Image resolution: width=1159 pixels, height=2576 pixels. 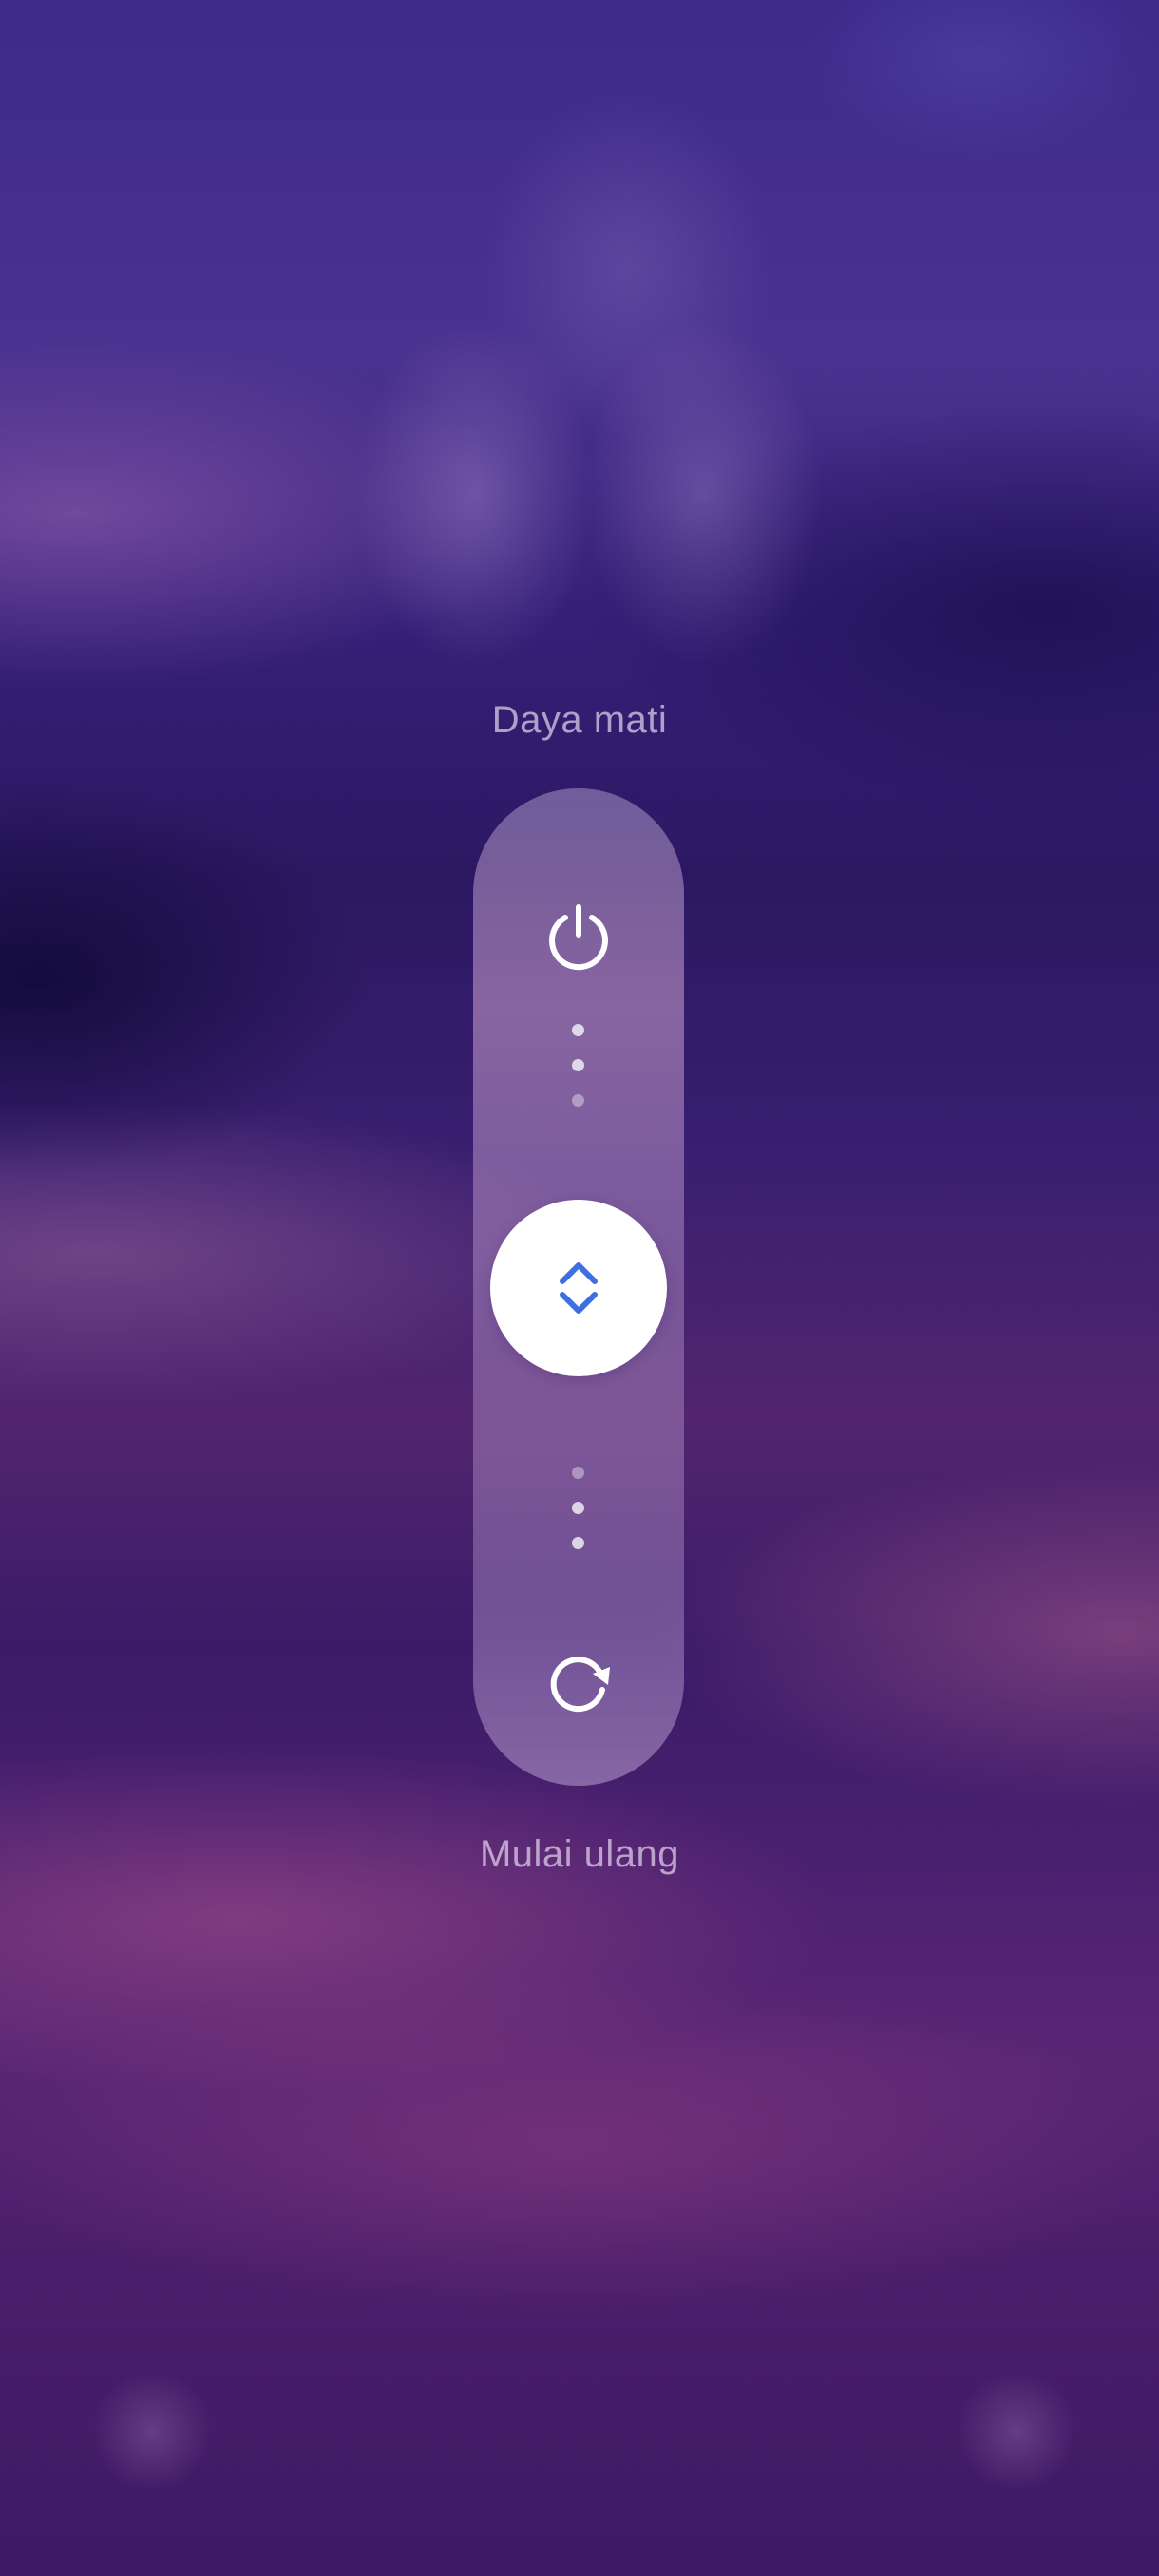 I want to click on slider-handle, so click(x=578, y=1288).